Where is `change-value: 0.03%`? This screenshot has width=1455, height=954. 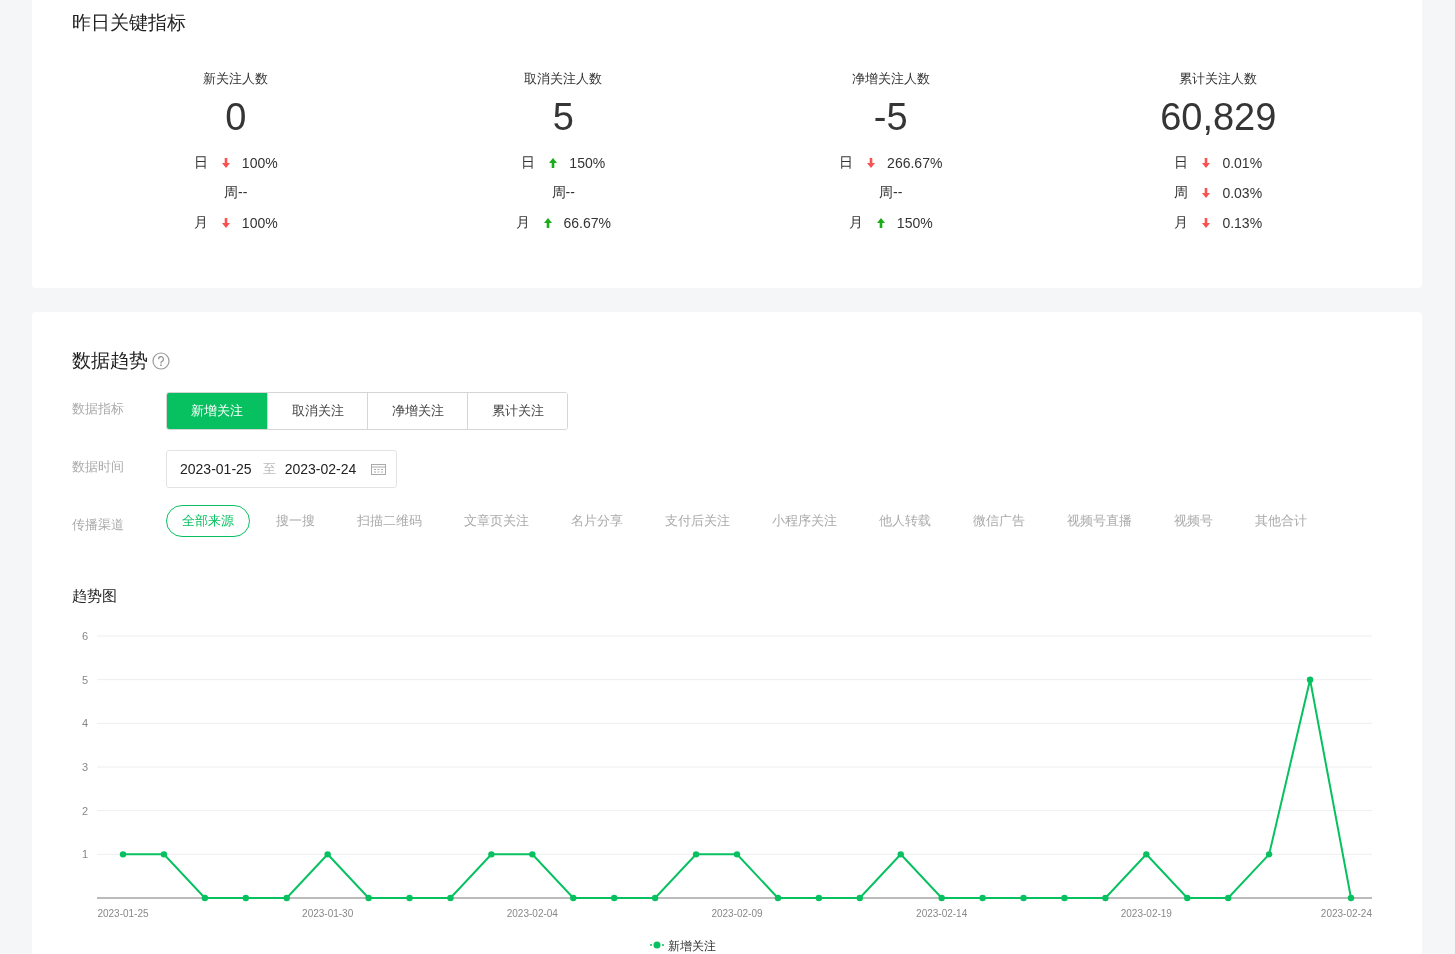
change-value: 0.03% is located at coordinates (1242, 193).